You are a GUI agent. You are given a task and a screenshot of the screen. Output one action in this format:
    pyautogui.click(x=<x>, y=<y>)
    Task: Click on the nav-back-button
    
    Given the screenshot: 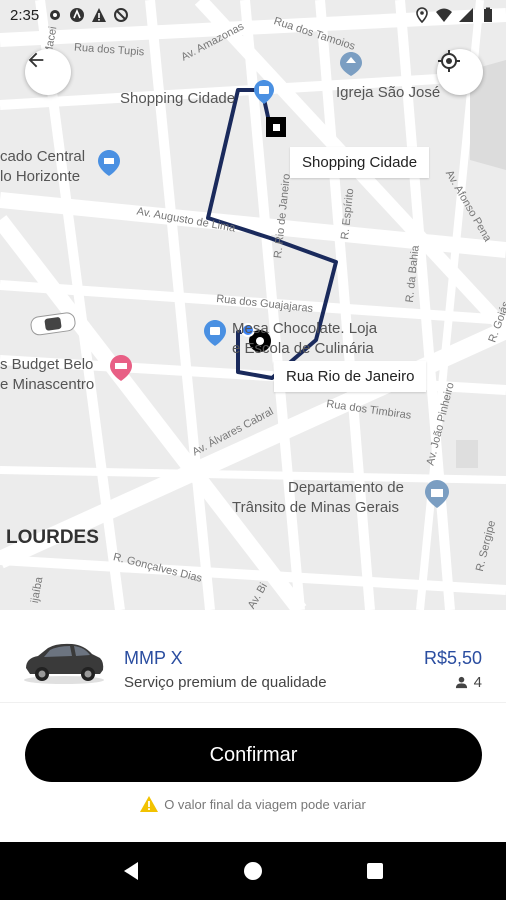 What is the action you would take?
    pyautogui.click(x=131, y=871)
    